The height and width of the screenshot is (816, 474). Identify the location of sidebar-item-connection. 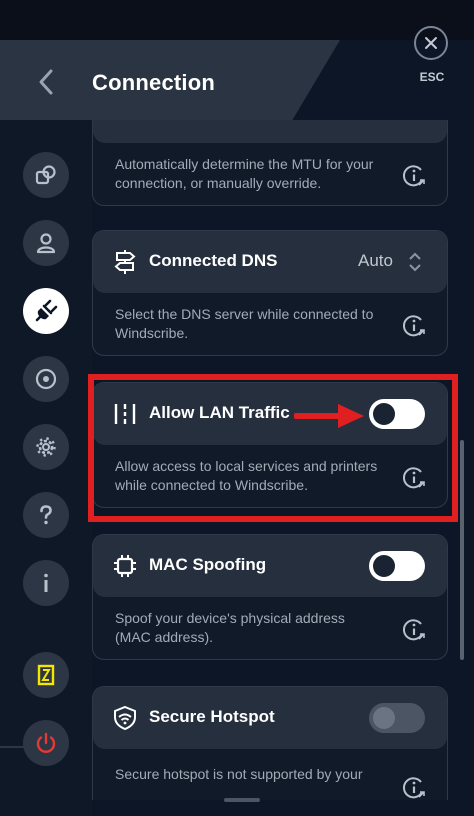
(46, 175).